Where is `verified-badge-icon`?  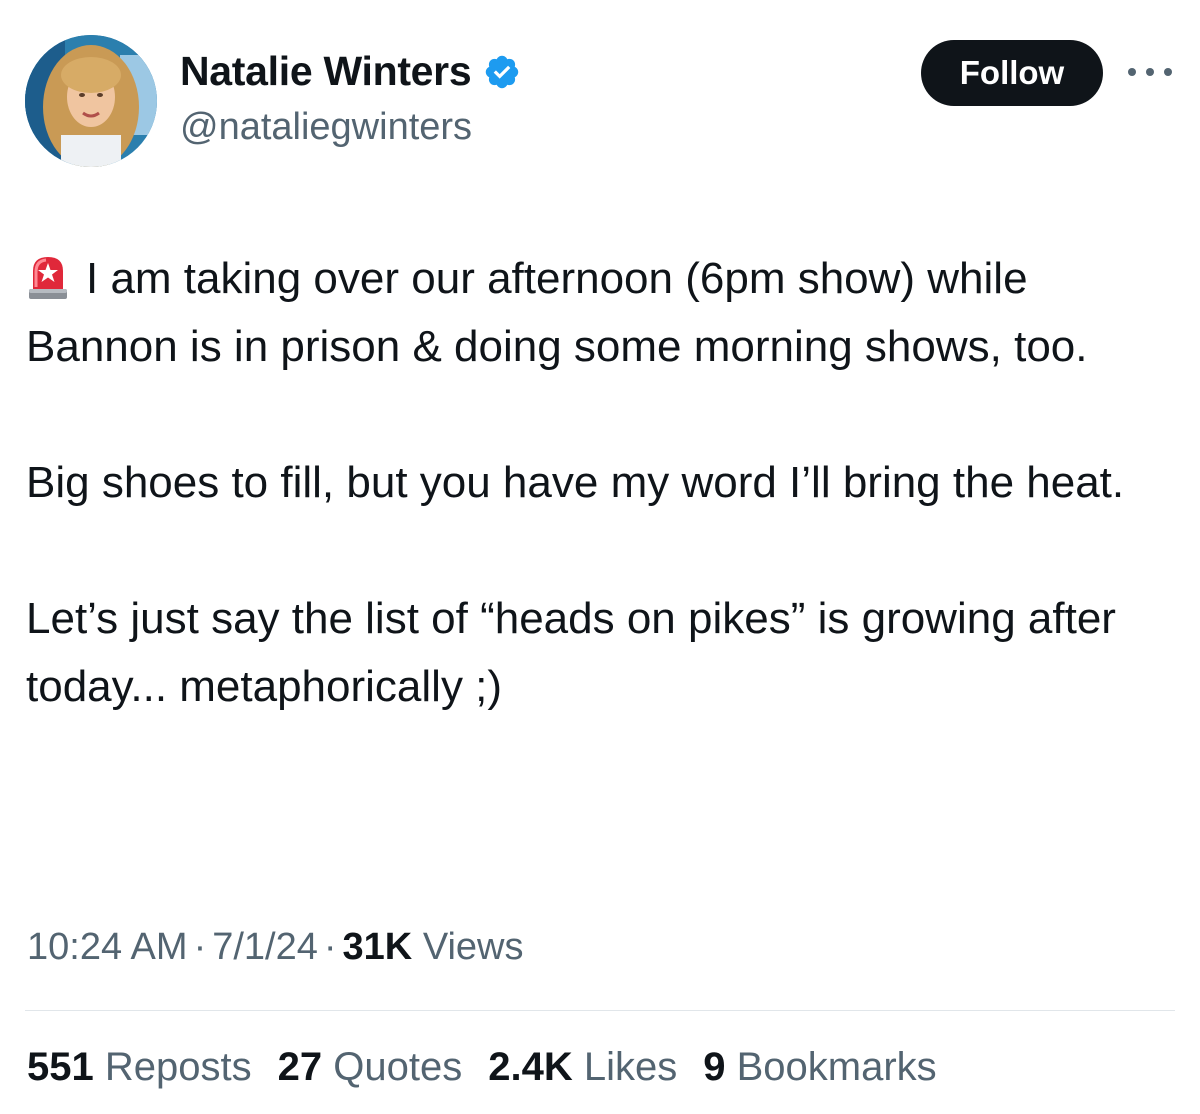
verified-badge-icon is located at coordinates (502, 72).